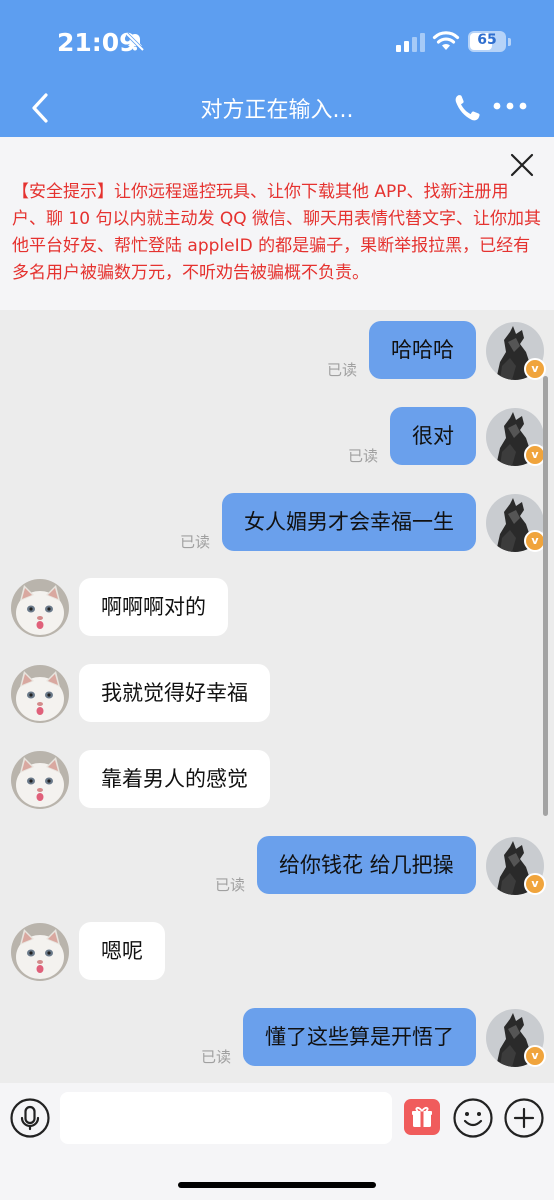  I want to click on cellular-signal-icon, so click(411, 44).